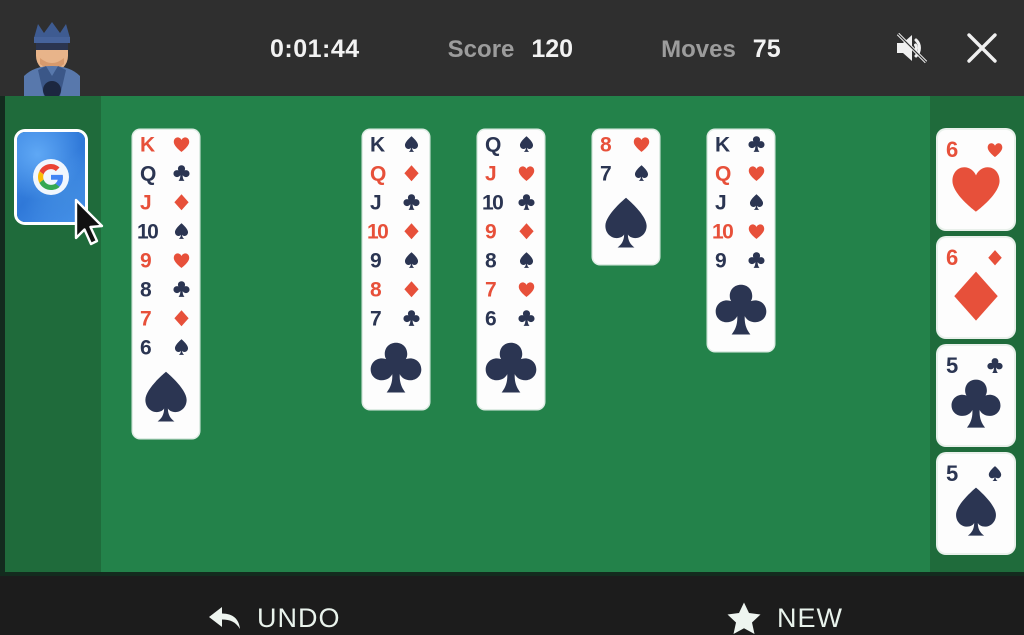 Image resolution: width=1024 pixels, height=635 pixels. I want to click on score-value: 120, so click(552, 48).